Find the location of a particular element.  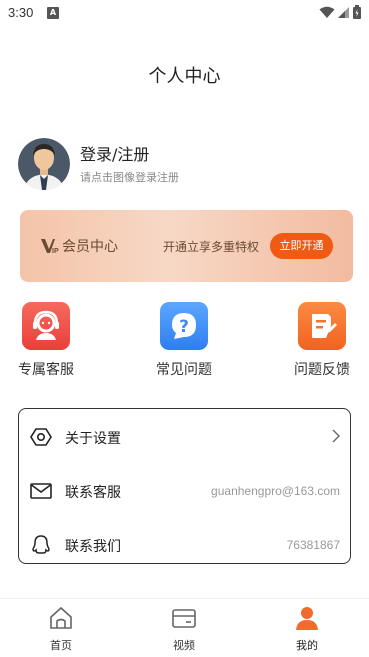

person-icon is located at coordinates (307, 618).